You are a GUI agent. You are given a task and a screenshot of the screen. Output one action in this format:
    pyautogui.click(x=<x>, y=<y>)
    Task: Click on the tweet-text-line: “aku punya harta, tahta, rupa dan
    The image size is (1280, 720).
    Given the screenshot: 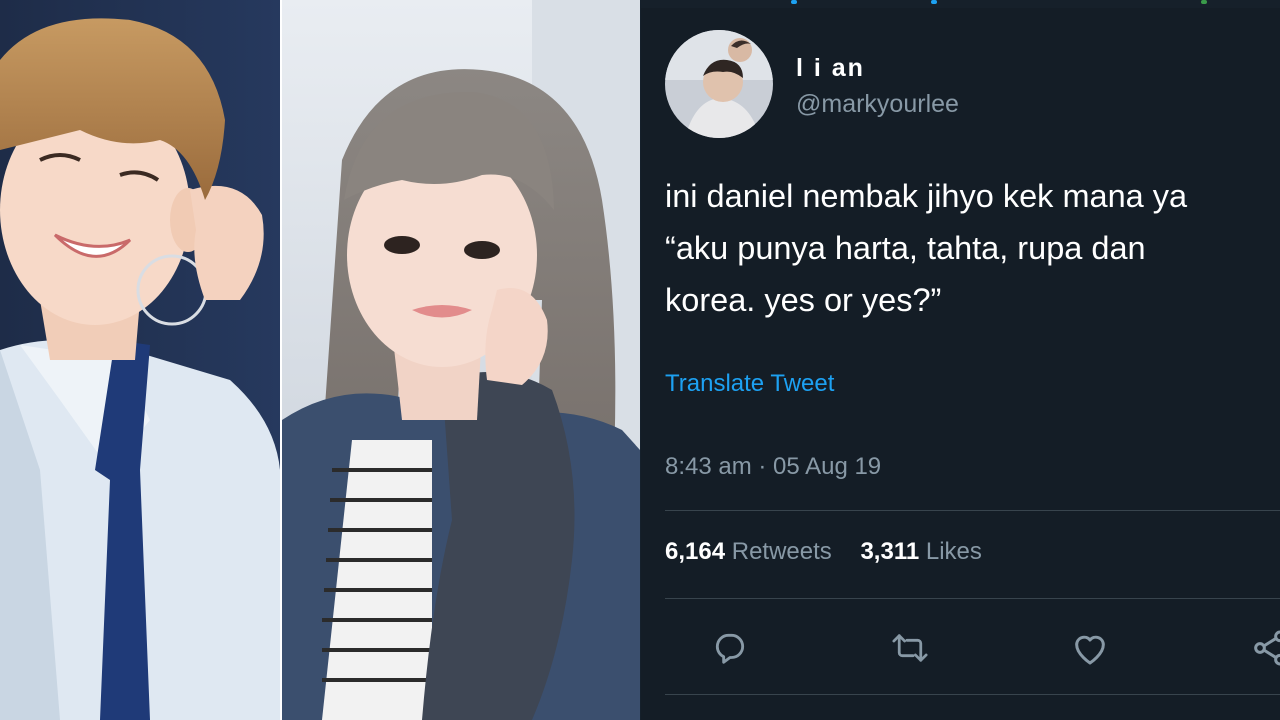 What is the action you would take?
    pyautogui.click(x=905, y=248)
    